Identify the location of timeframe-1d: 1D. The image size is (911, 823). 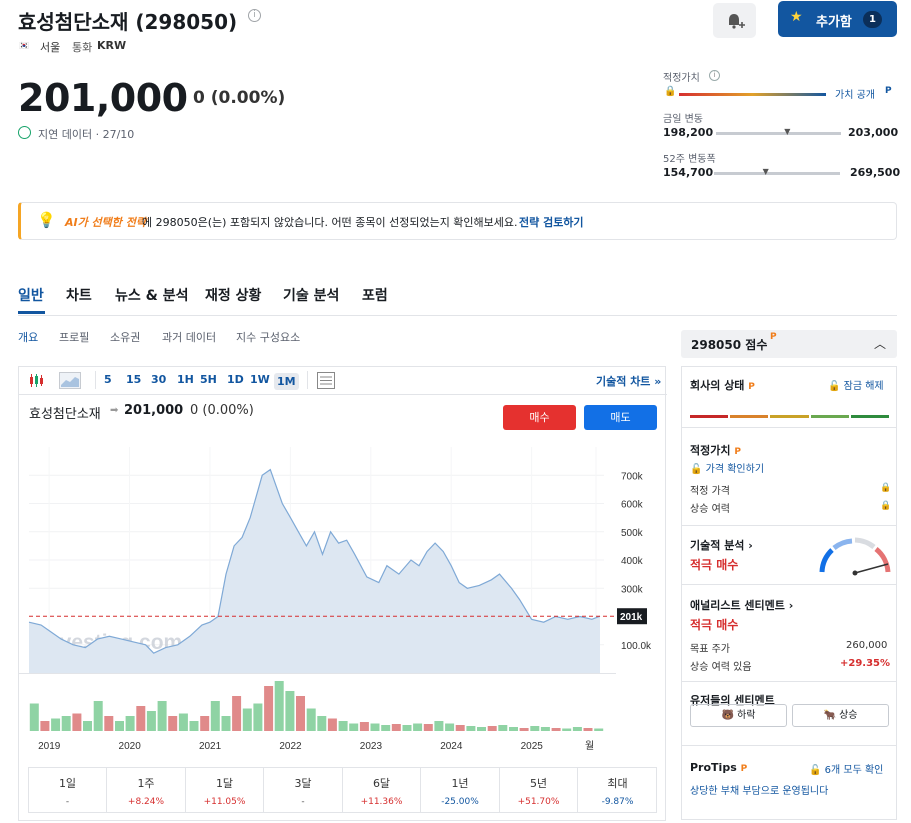
(235, 379).